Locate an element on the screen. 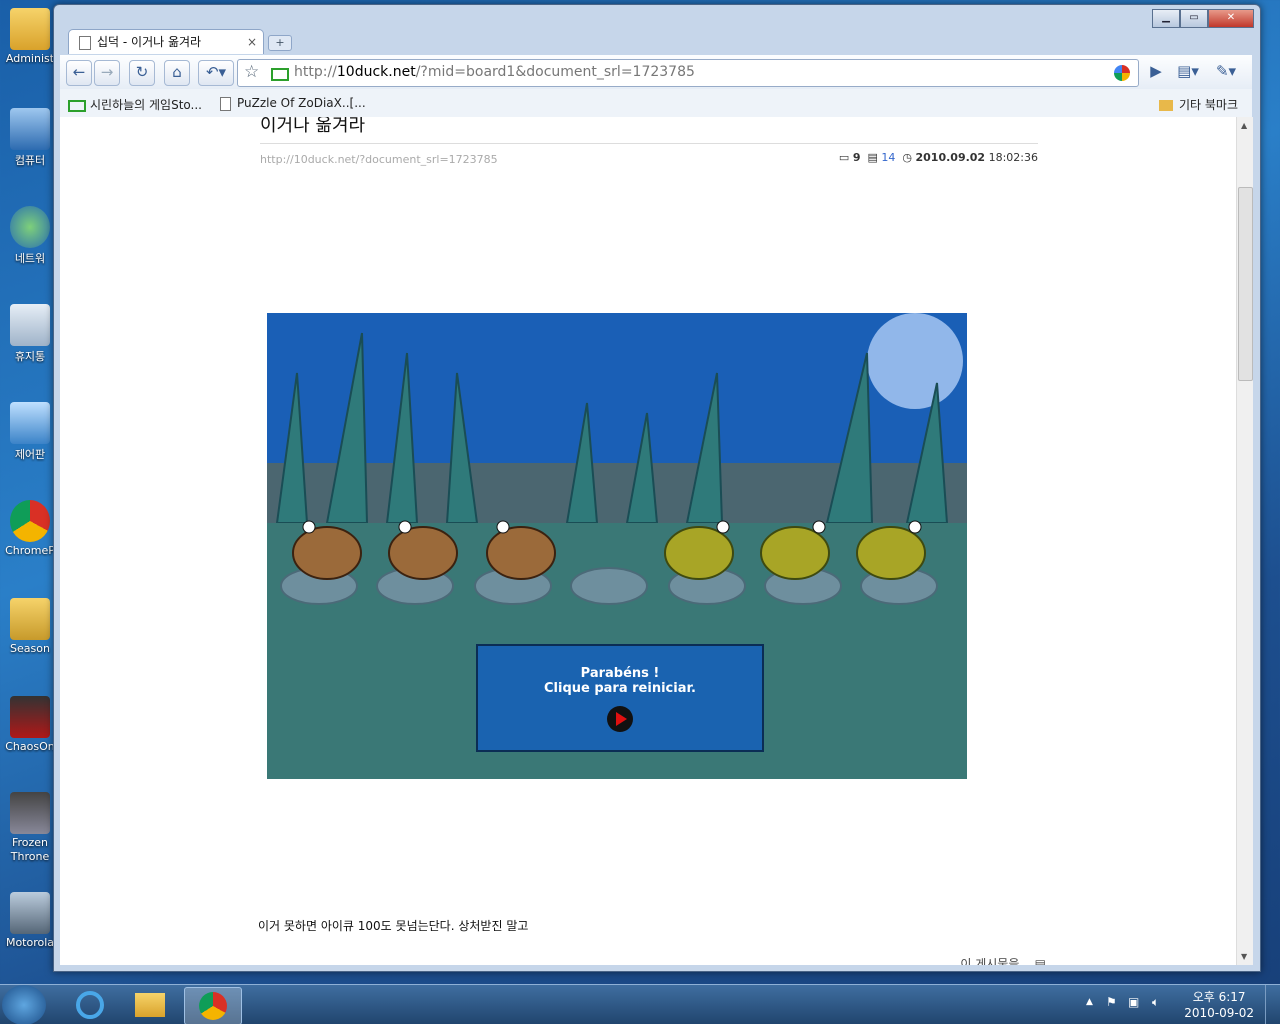  motorola-icon is located at coordinates (30, 913).